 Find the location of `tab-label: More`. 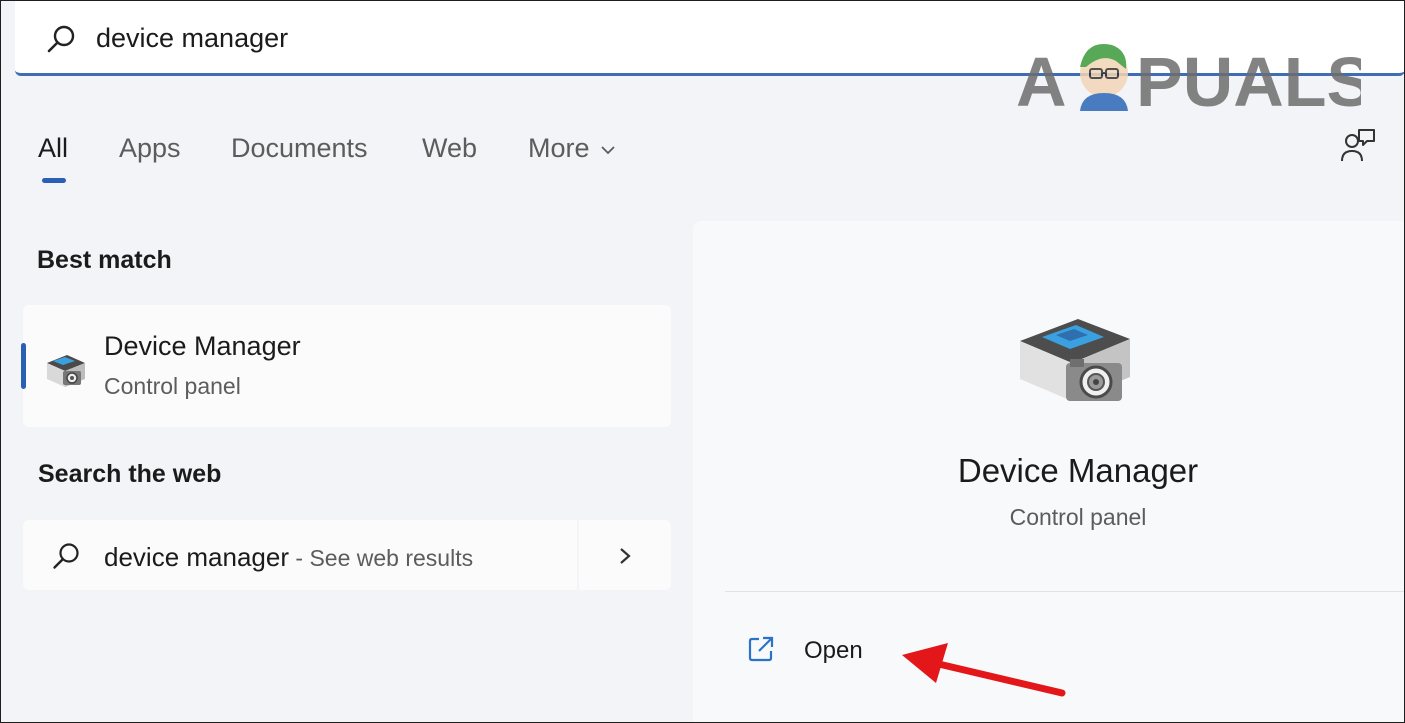

tab-label: More is located at coordinates (559, 148).